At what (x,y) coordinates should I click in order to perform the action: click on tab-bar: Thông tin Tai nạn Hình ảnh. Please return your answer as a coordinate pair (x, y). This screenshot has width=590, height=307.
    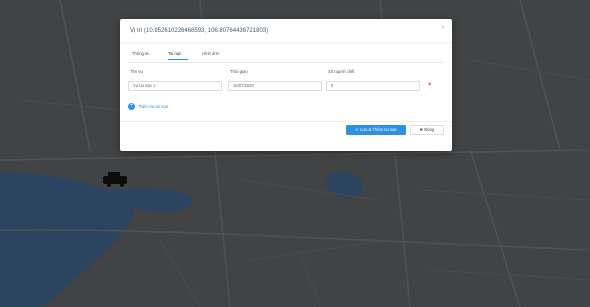
    Looking at the image, I should click on (286, 55).